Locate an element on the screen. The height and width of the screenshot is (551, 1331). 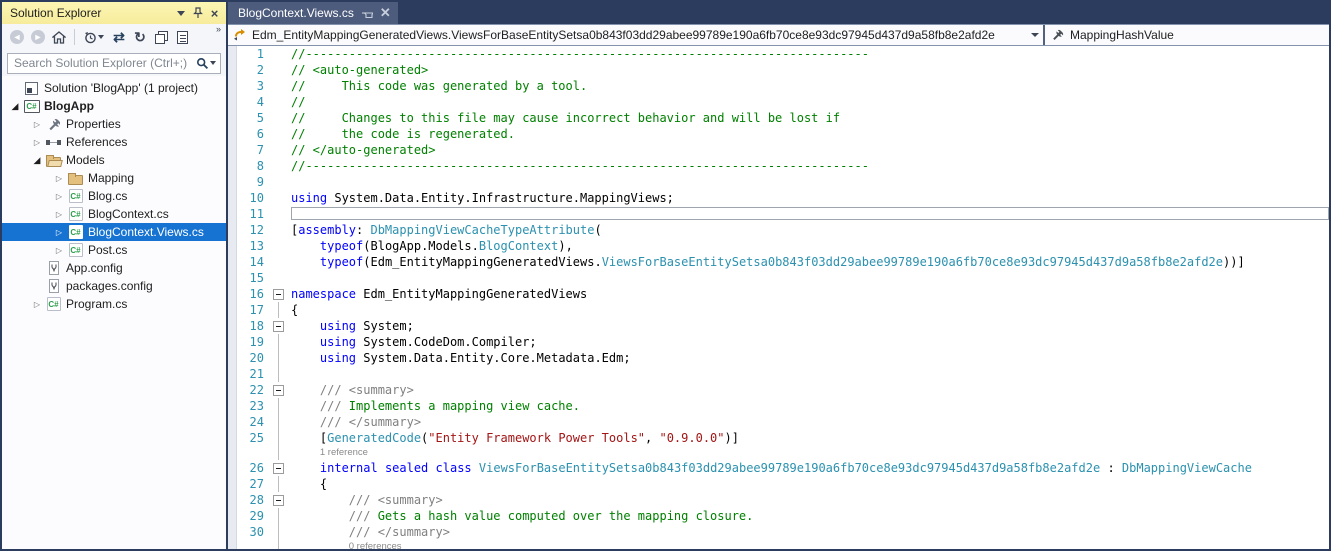
tree-item-post-cs: ▷ C# Post.cs is located at coordinates (114, 250).